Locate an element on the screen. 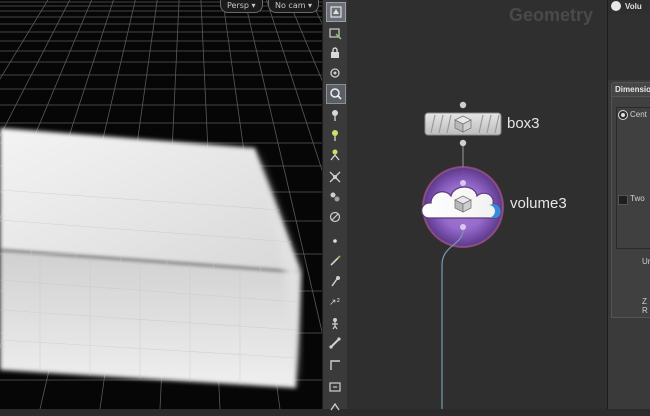 This screenshot has width=650, height=416. select-tool-icon is located at coordinates (336, 12).